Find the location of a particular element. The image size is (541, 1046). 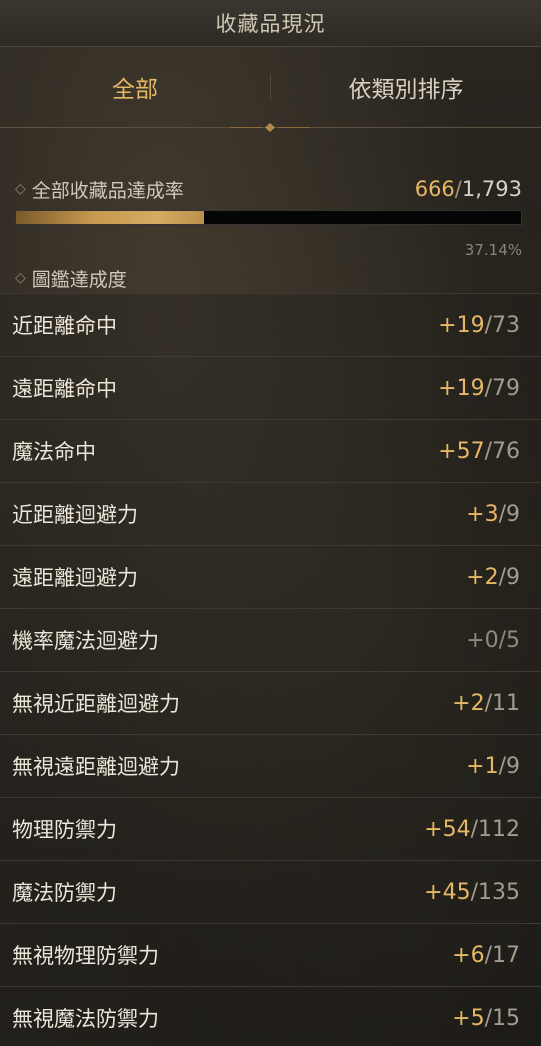

stat-value: +45/135 is located at coordinates (472, 892).